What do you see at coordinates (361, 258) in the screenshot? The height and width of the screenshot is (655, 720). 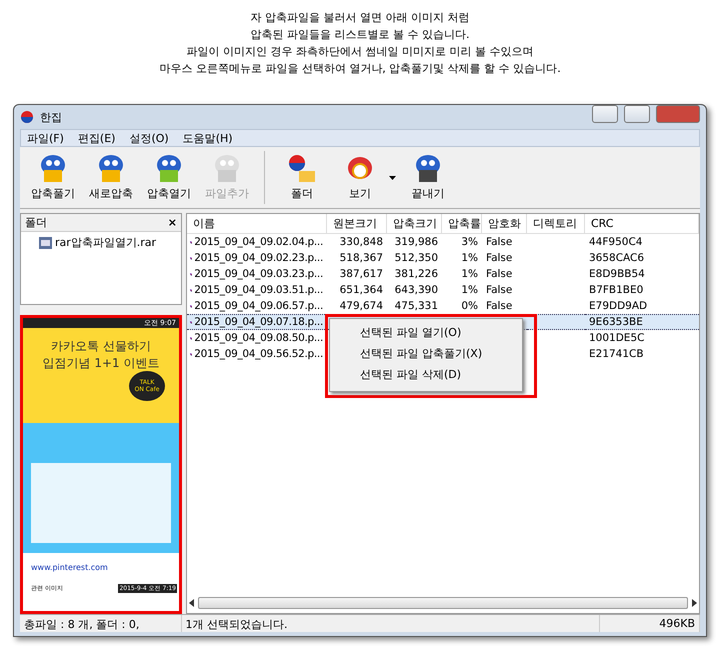 I see `table-cell-text: 518,367` at bounding box center [361, 258].